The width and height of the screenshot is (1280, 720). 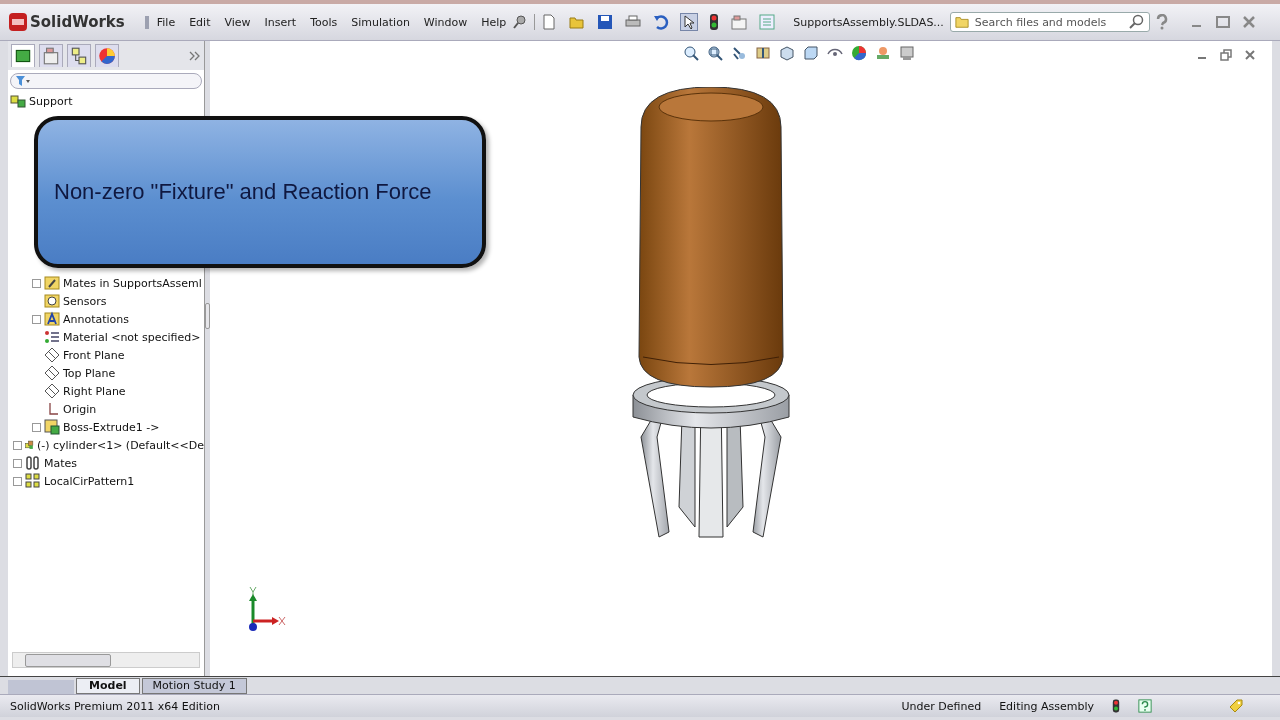 I want to click on menu-item: View, so click(x=237, y=22).